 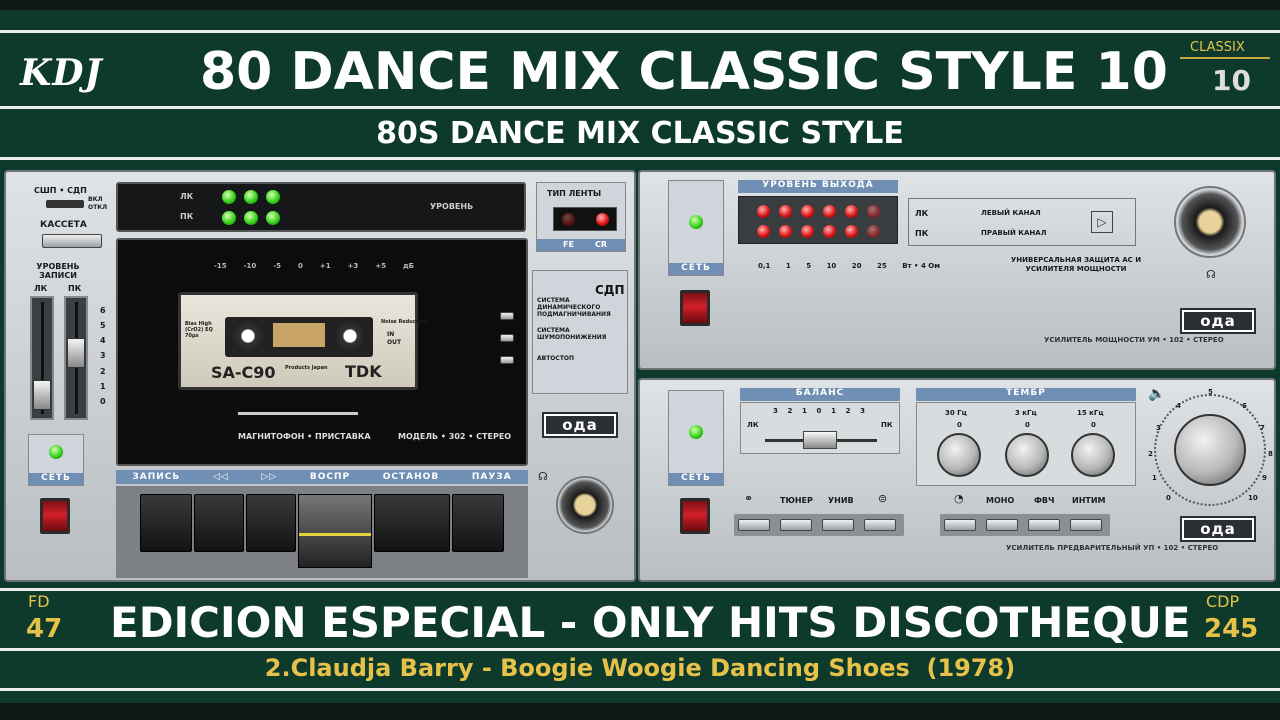 I want to click on play-key, so click(x=335, y=531).